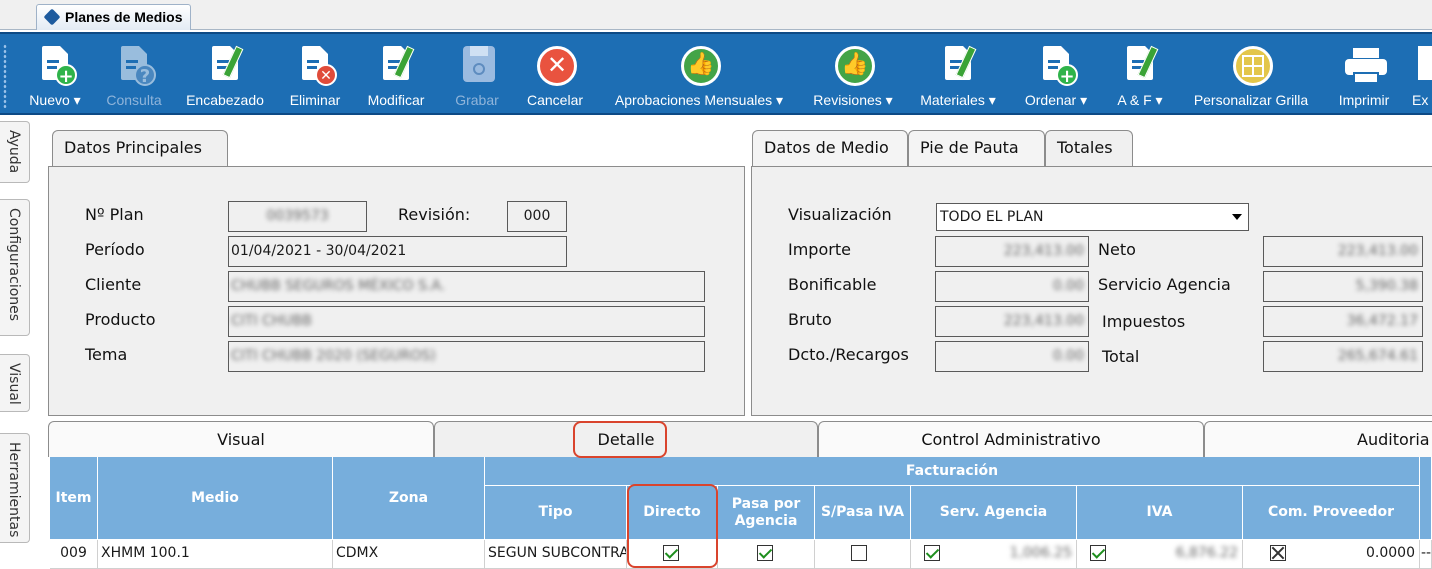  What do you see at coordinates (716, 15) in the screenshot?
I see `window-tab-strip: Planes de Medios` at bounding box center [716, 15].